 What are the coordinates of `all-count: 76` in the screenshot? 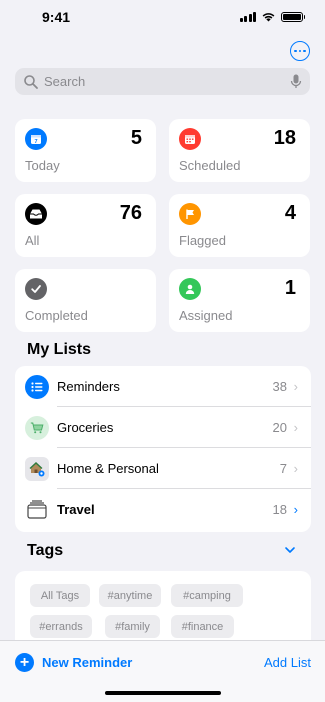 It's located at (130, 213).